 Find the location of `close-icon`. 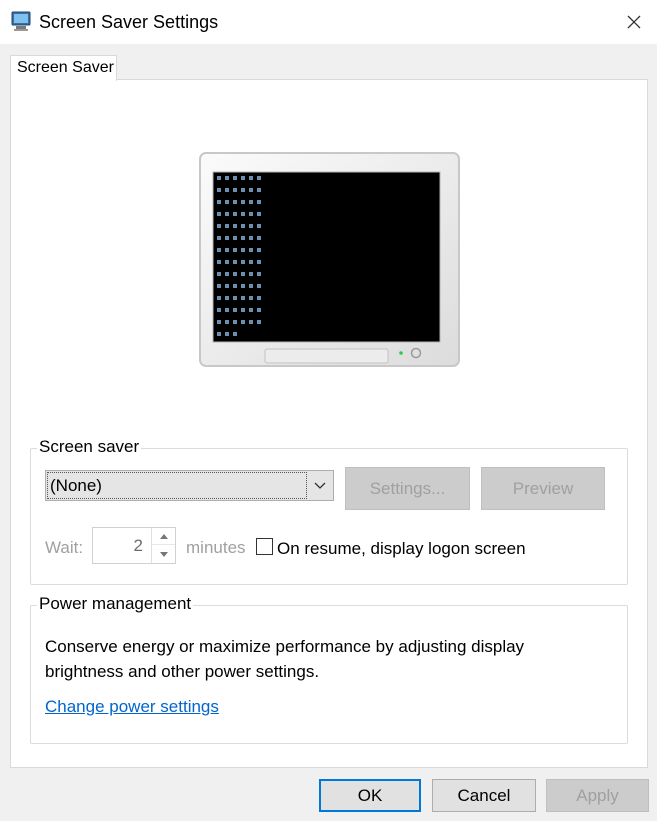

close-icon is located at coordinates (634, 22).